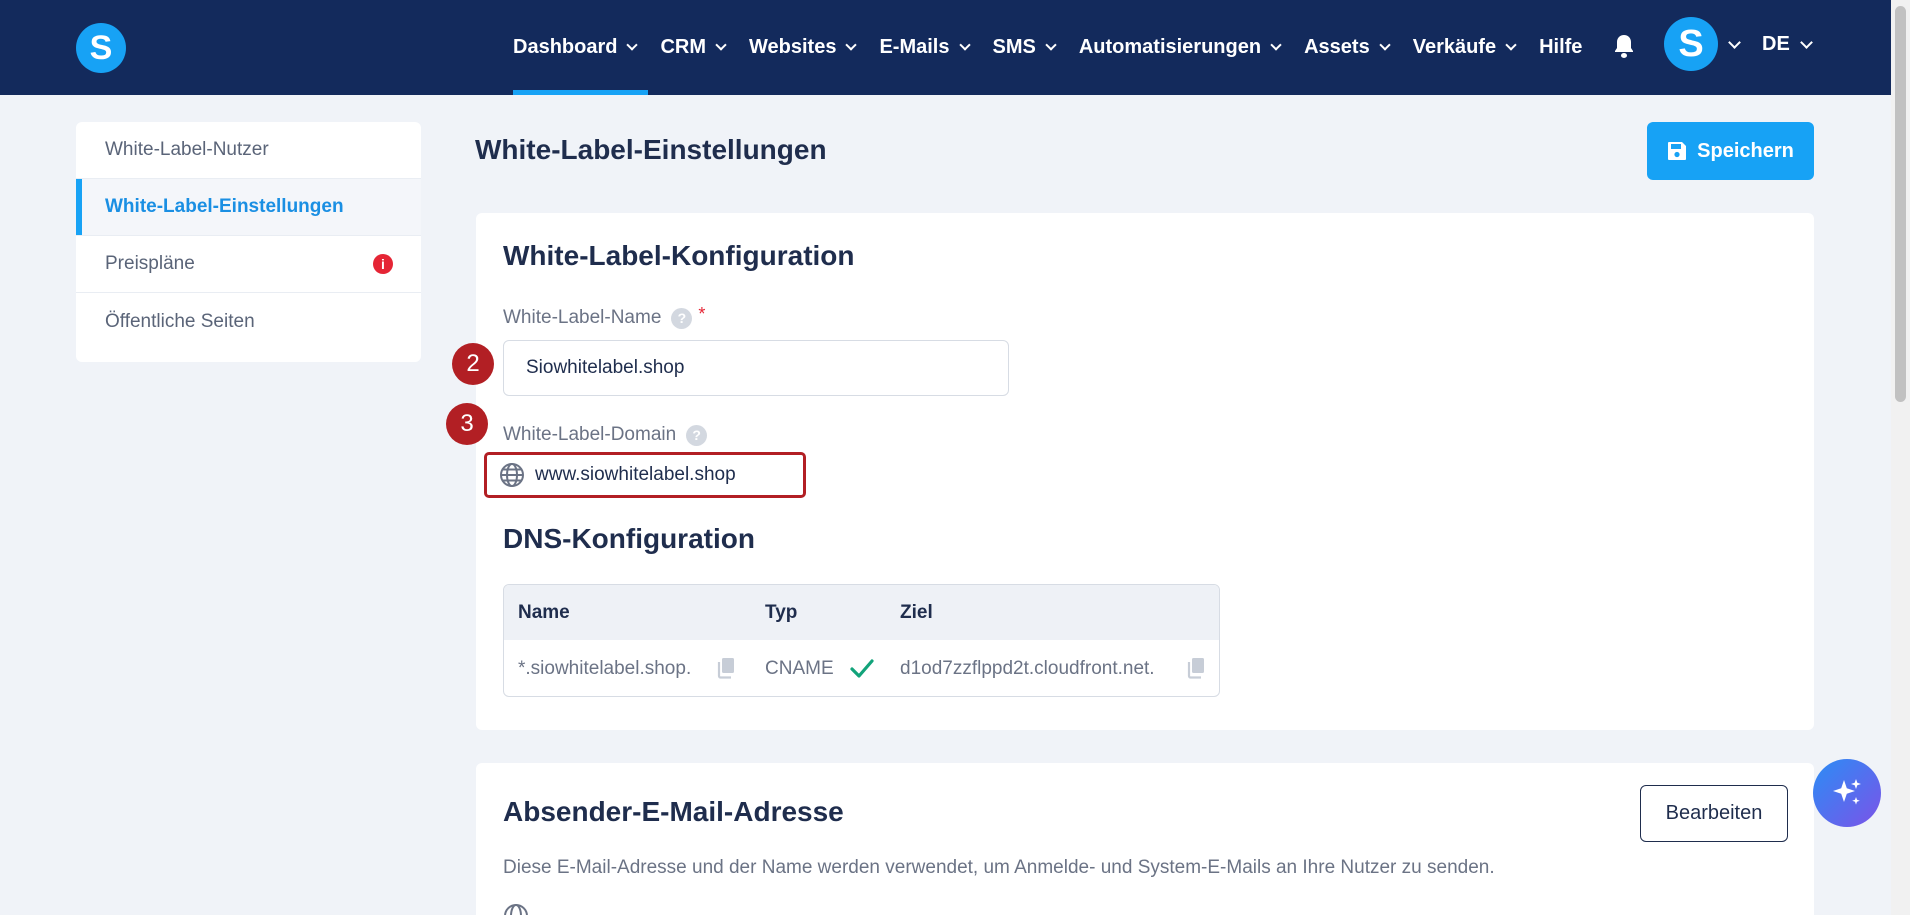  I want to click on nav-item-automatisierungen: Automatisierungen, so click(1185, 47).